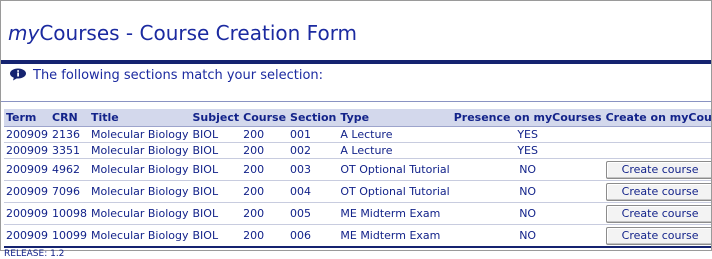 This screenshot has height=259, width=712. I want to click on column-header-section: Section, so click(313, 118).